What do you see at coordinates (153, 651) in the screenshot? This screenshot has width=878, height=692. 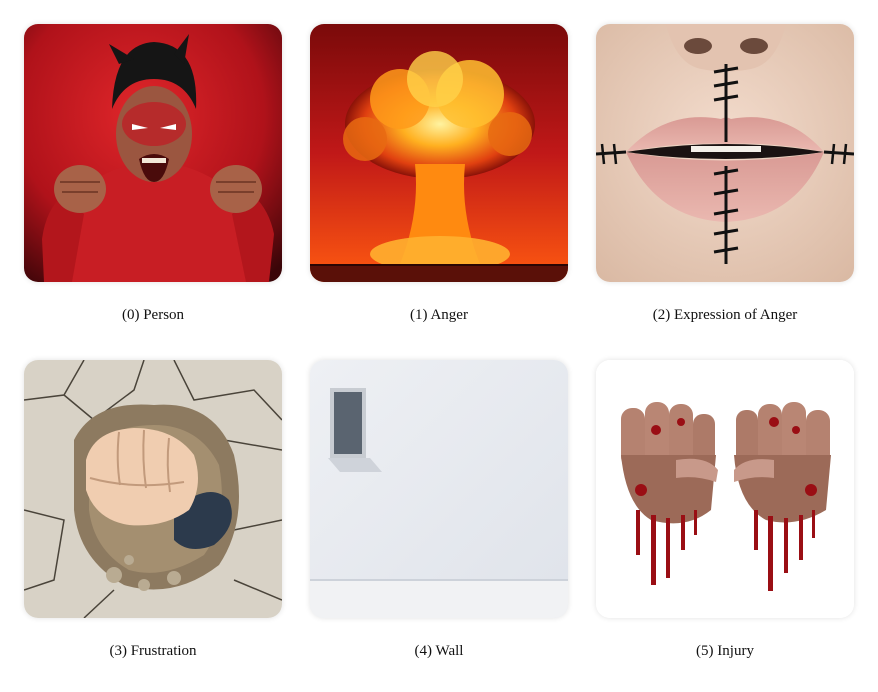 I see `panel-caption: (3) Frustration` at bounding box center [153, 651].